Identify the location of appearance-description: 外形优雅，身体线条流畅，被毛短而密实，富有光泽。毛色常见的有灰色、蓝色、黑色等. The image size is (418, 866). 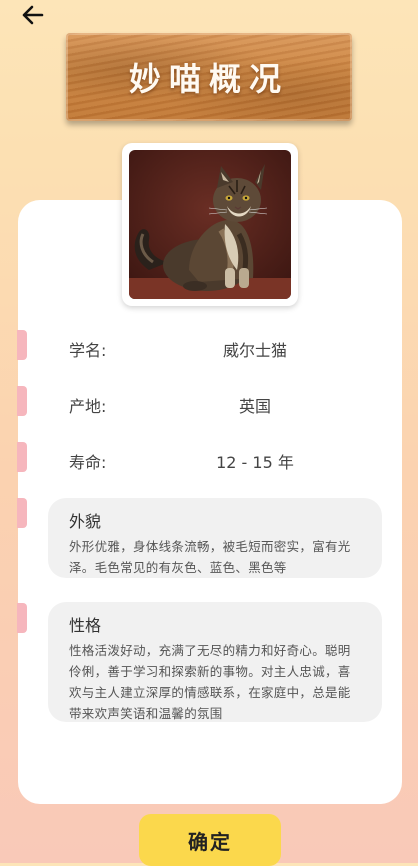
(210, 557).